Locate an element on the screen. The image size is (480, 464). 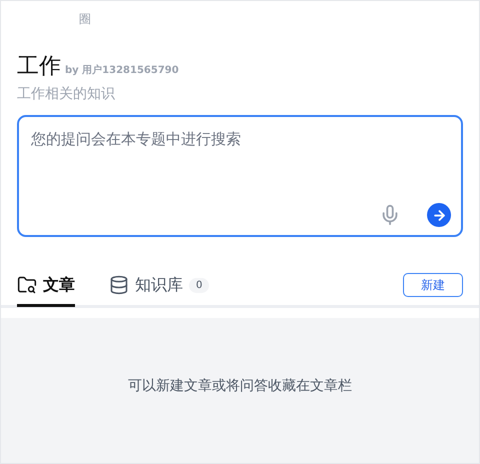
tab: 文章 is located at coordinates (46, 286).